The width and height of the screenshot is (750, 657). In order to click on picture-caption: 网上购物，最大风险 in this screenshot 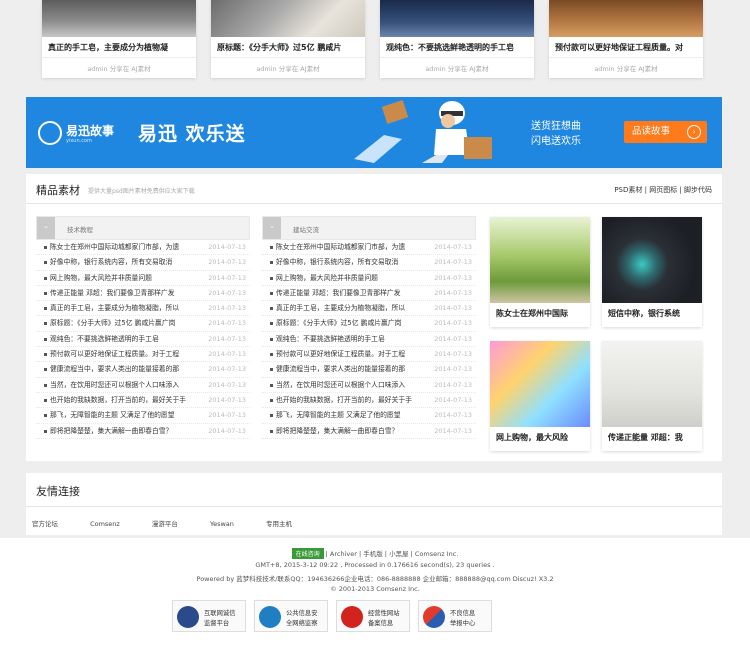, I will do `click(540, 435)`.